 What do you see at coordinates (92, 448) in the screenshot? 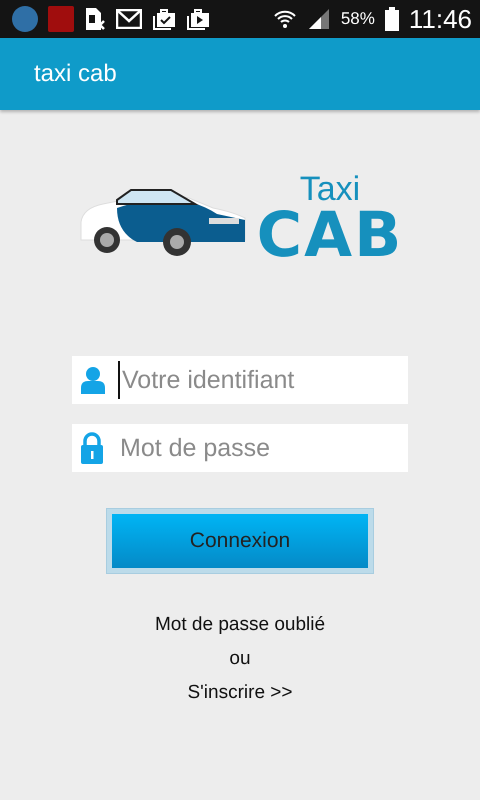
I see `lock-icon` at bounding box center [92, 448].